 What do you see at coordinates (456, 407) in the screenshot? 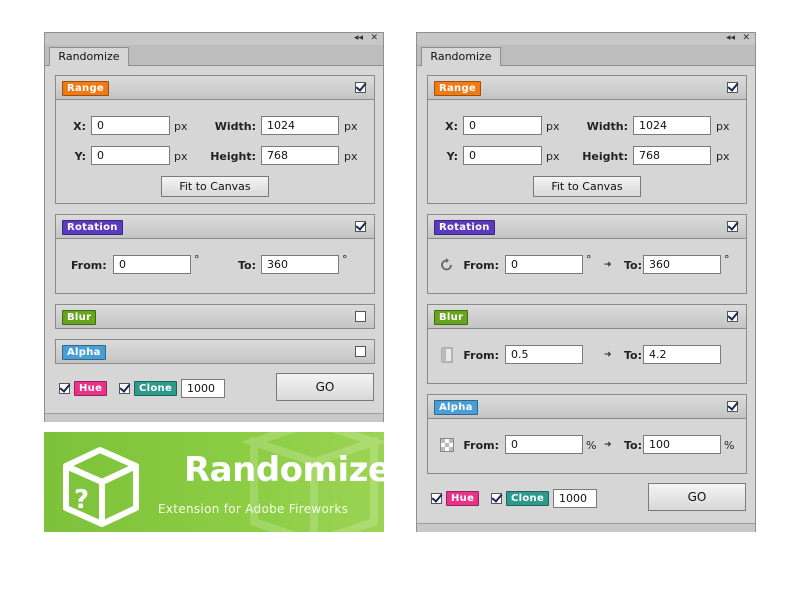
I see `alpha-badge: Alpha` at bounding box center [456, 407].